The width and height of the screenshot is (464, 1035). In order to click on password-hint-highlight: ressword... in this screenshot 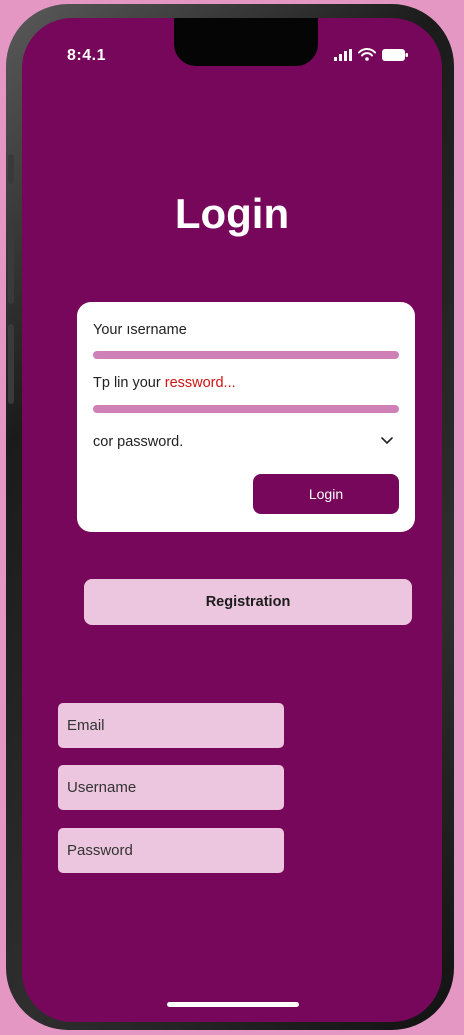, I will do `click(200, 383)`.